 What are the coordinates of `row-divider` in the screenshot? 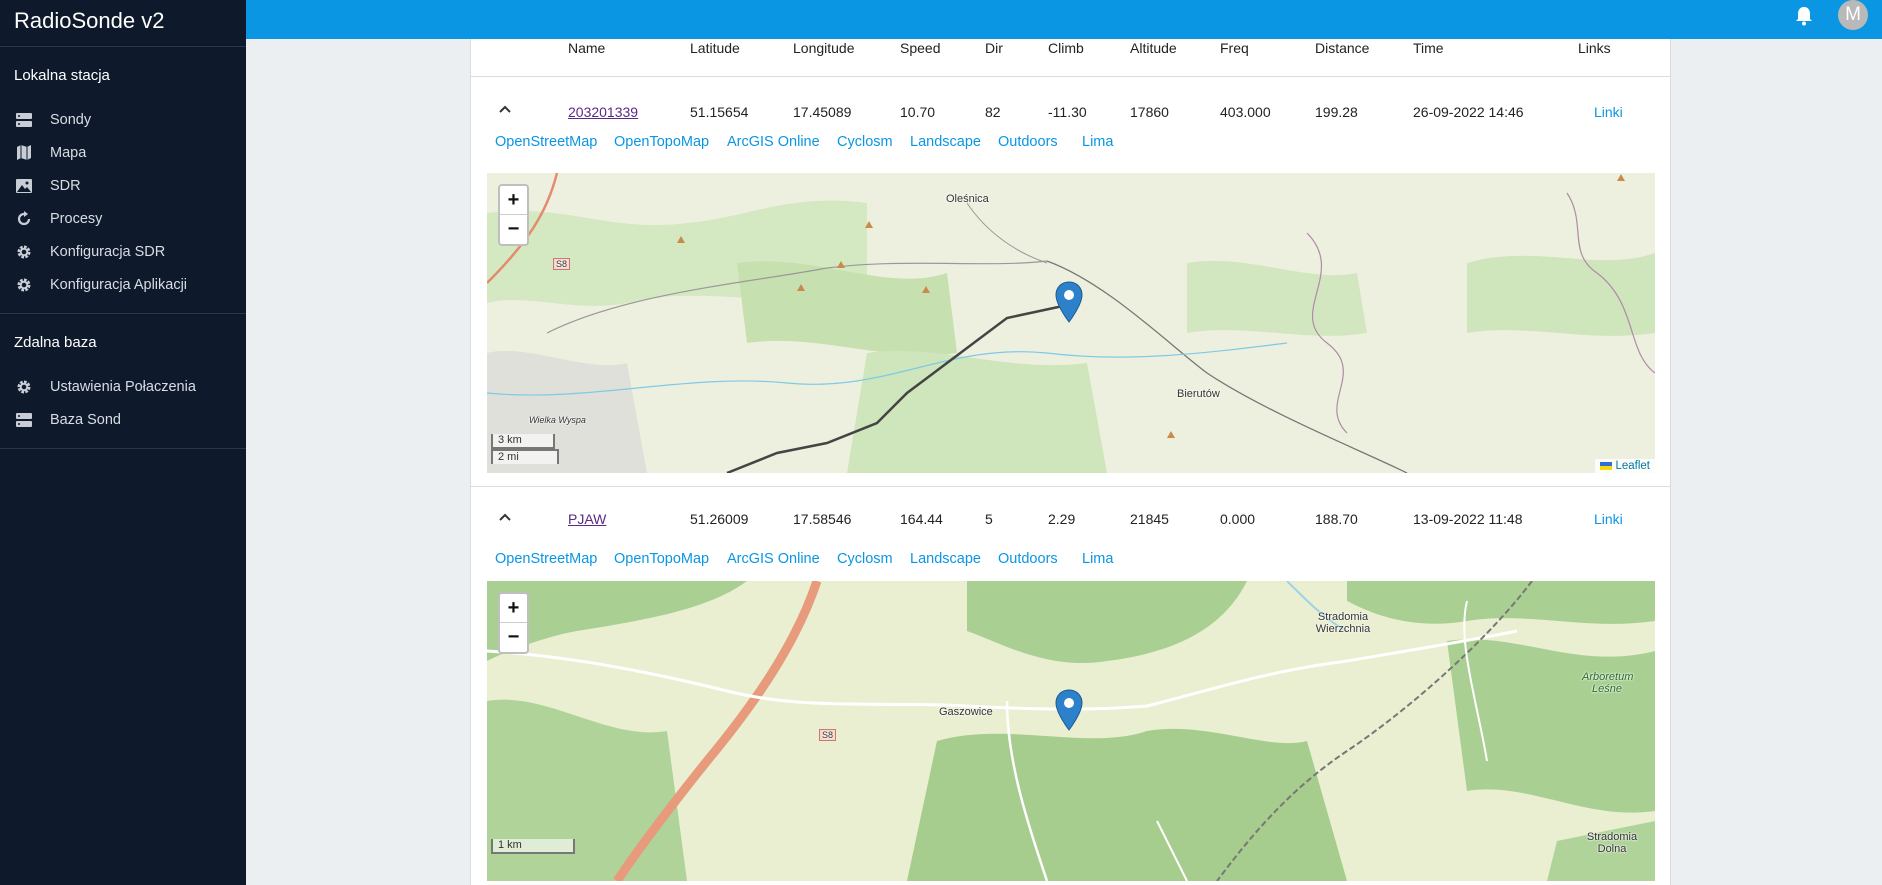 It's located at (1070, 480).